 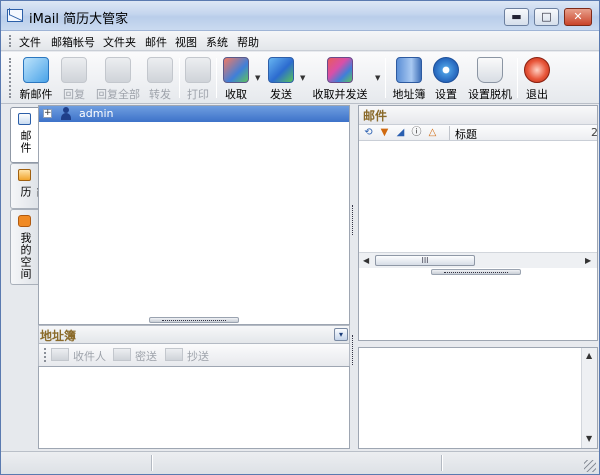 What do you see at coordinates (384, 132) in the screenshot?
I see `flag-icon: ▼` at bounding box center [384, 132].